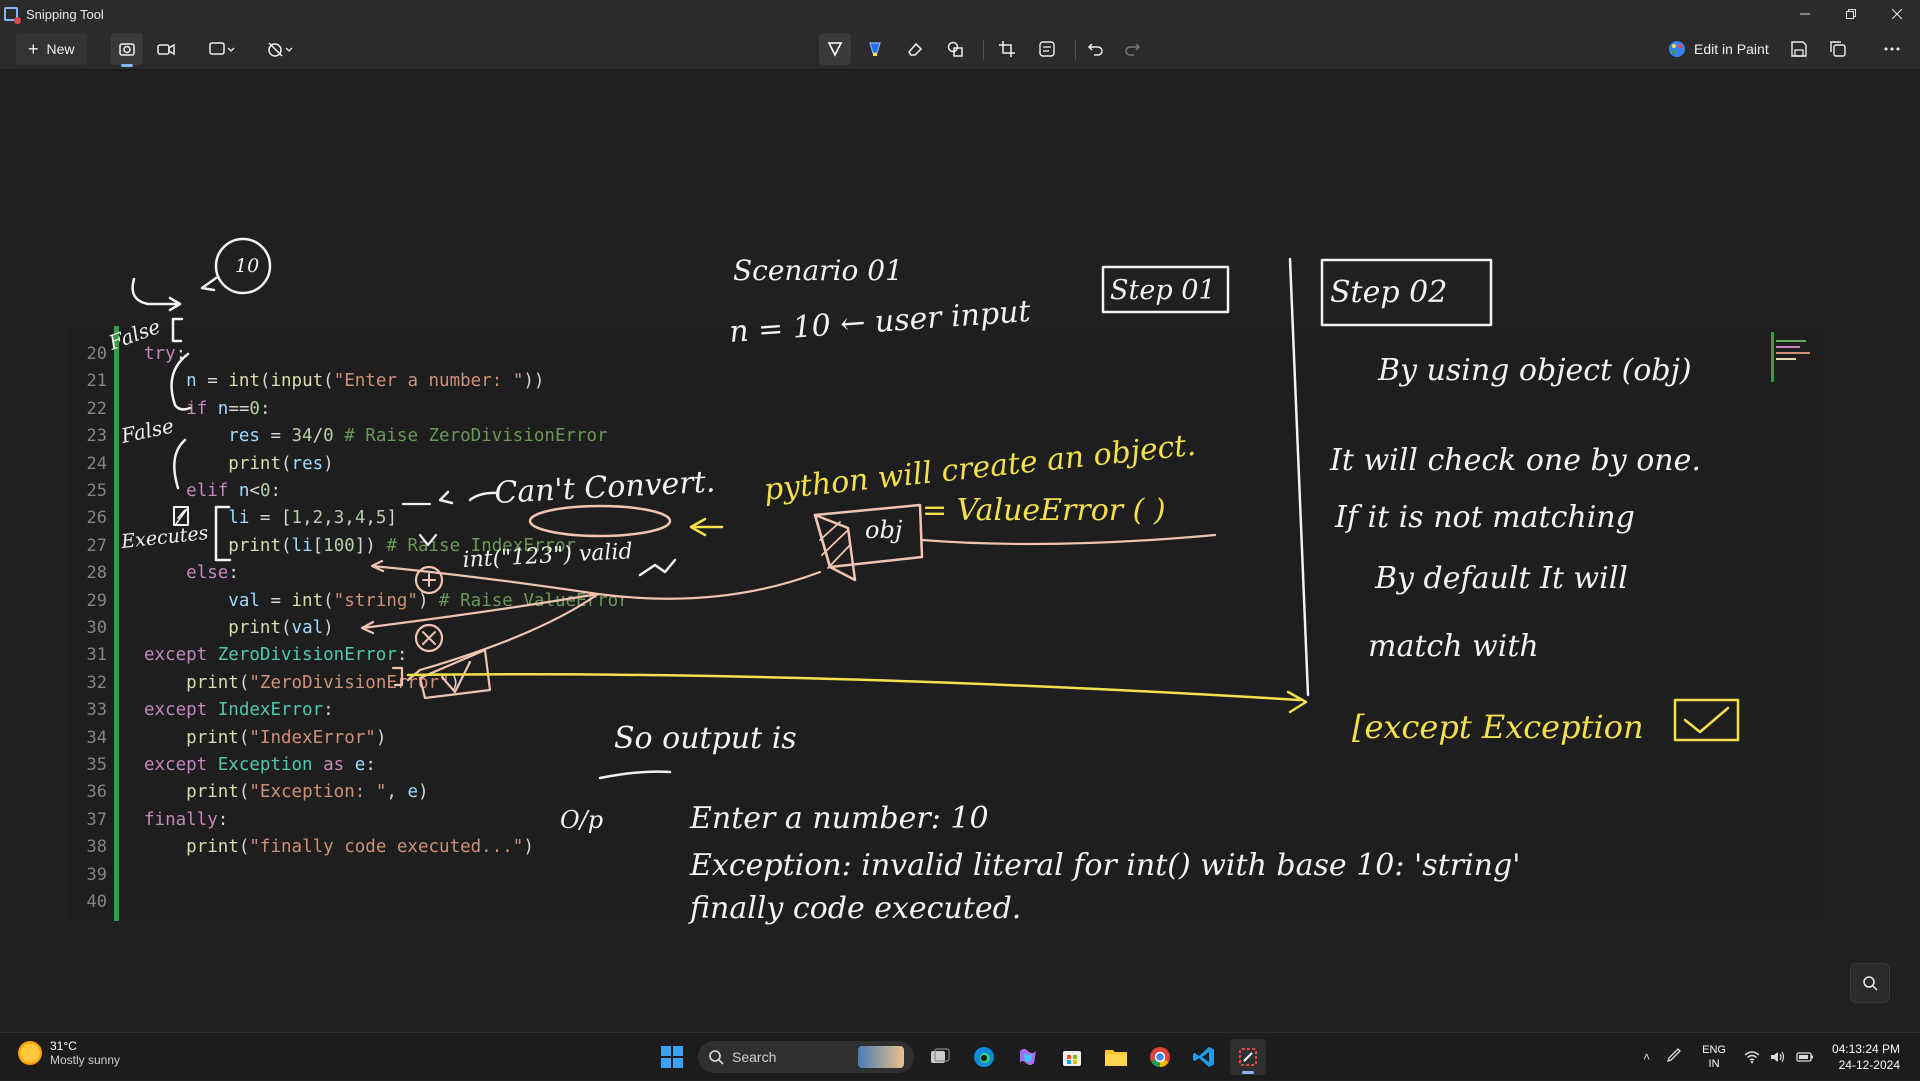  I want to click on code-line: except IndexError:, so click(239, 710).